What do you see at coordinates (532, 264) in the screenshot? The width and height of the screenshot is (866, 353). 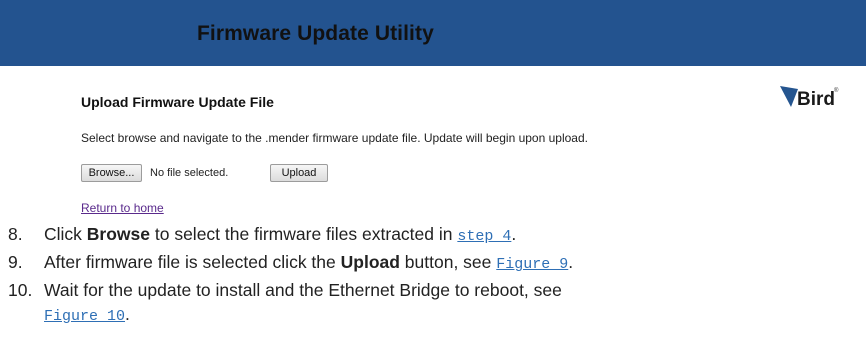 I see `figure-9-link: Figure 9` at bounding box center [532, 264].